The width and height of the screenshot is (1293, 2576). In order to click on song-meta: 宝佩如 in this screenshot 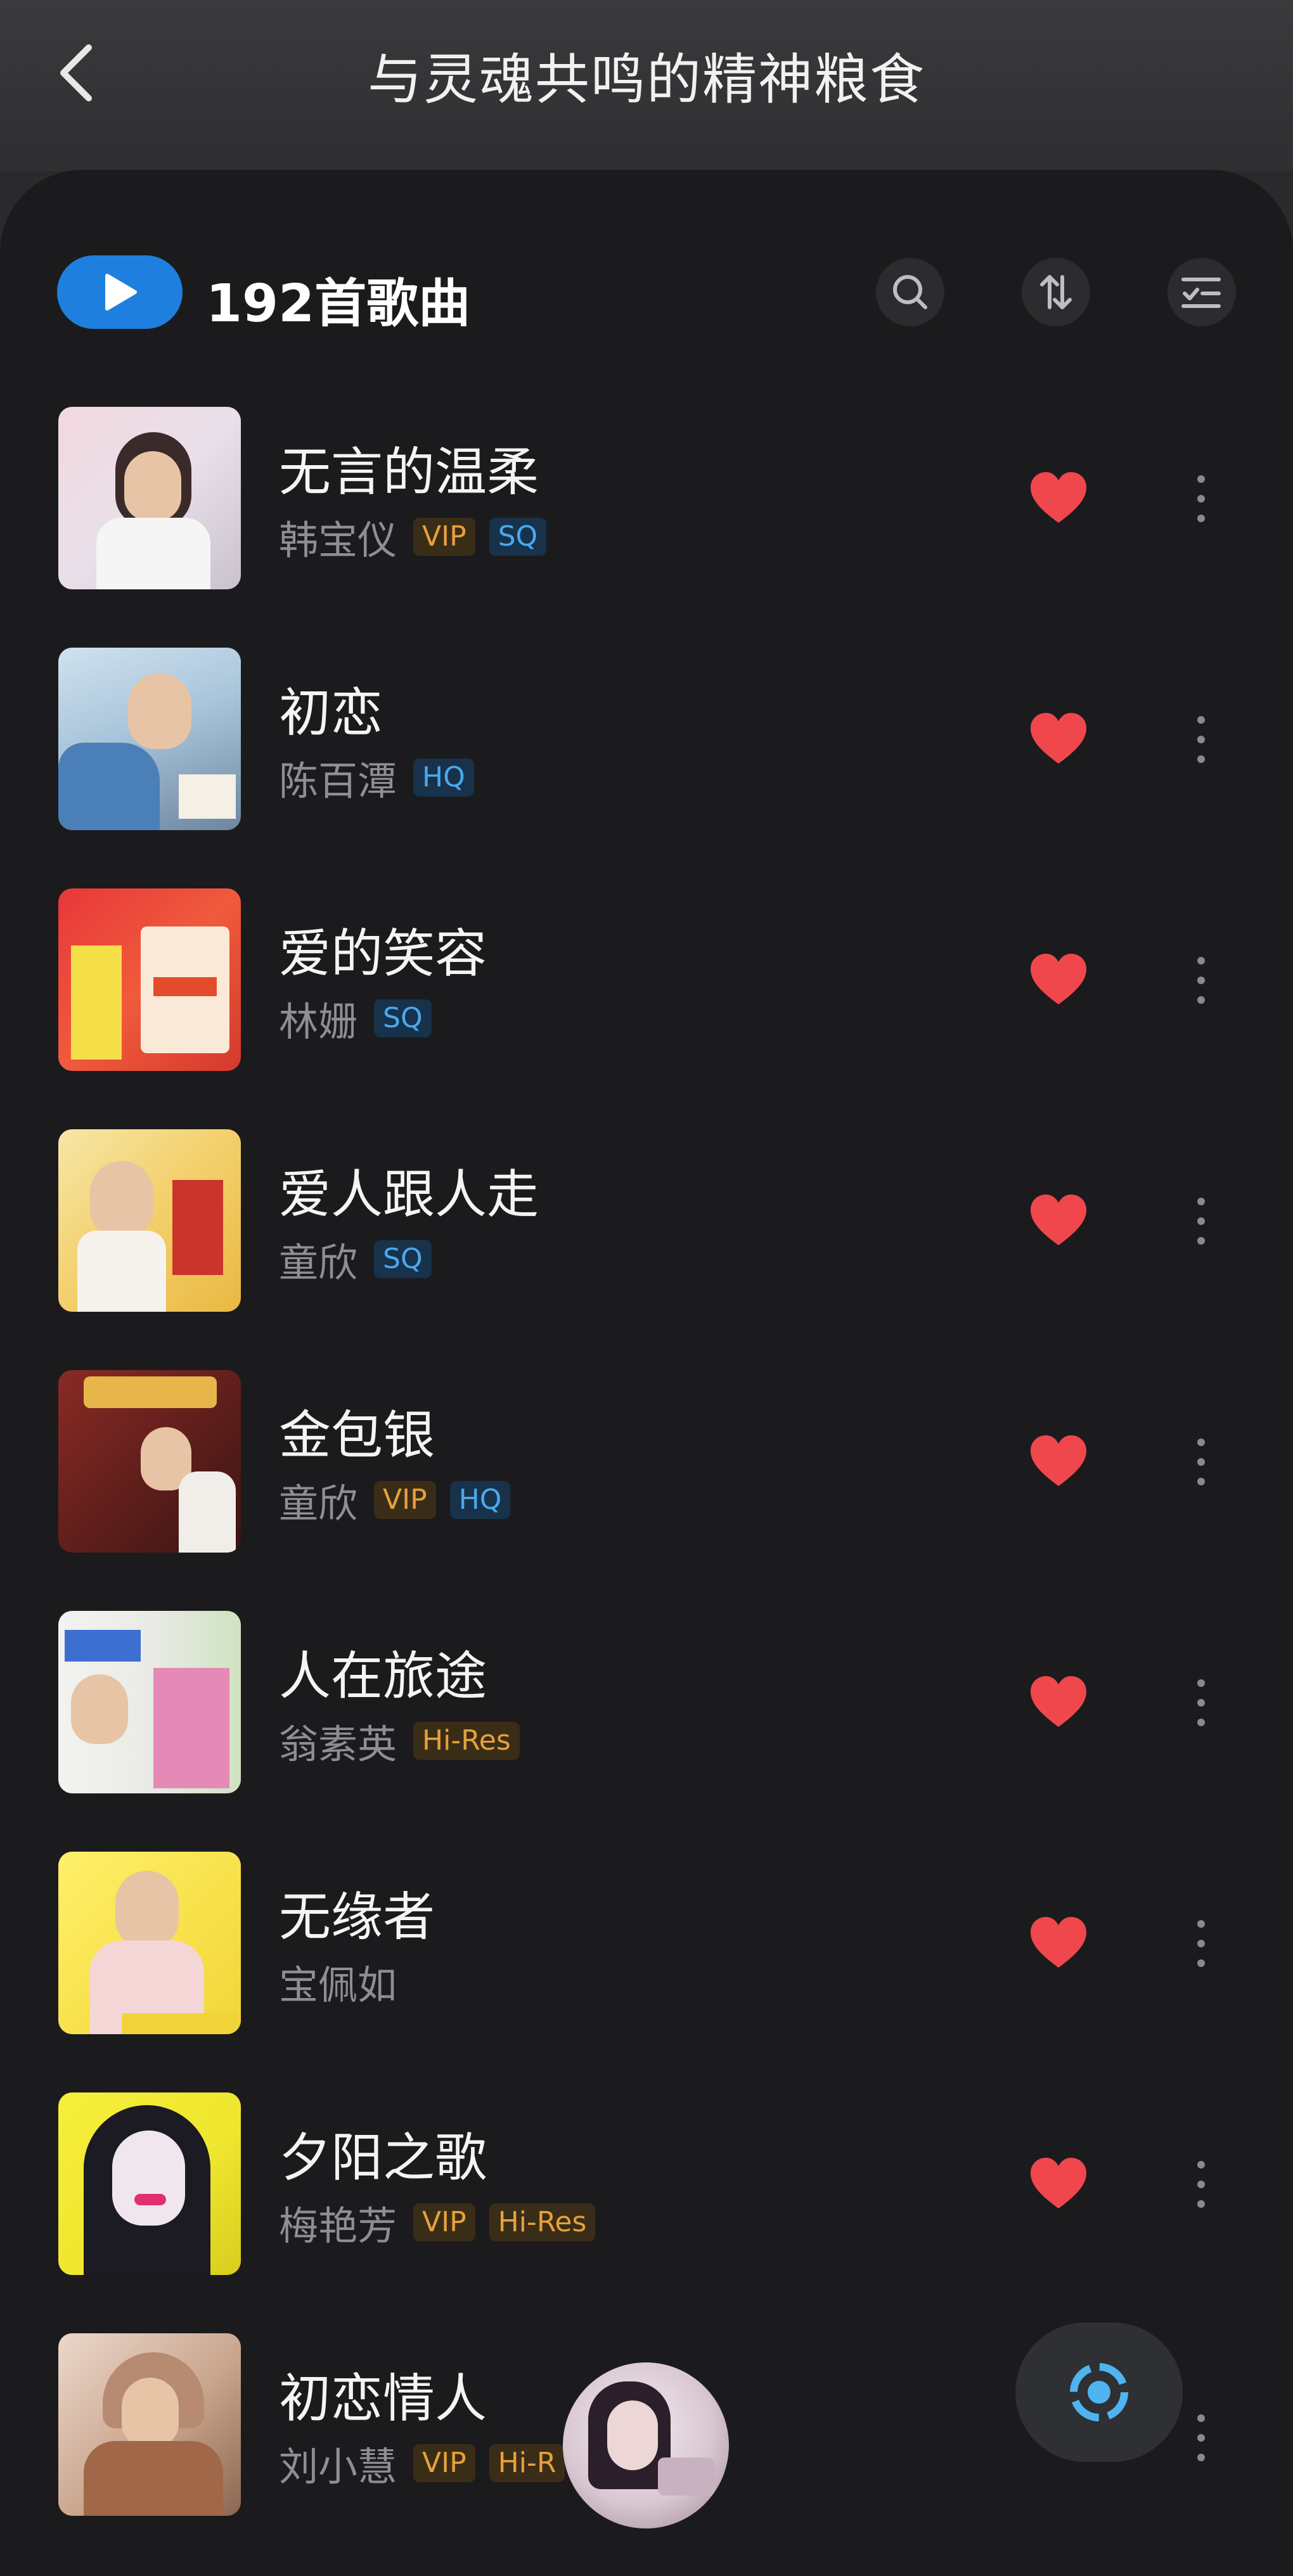, I will do `click(346, 1983)`.